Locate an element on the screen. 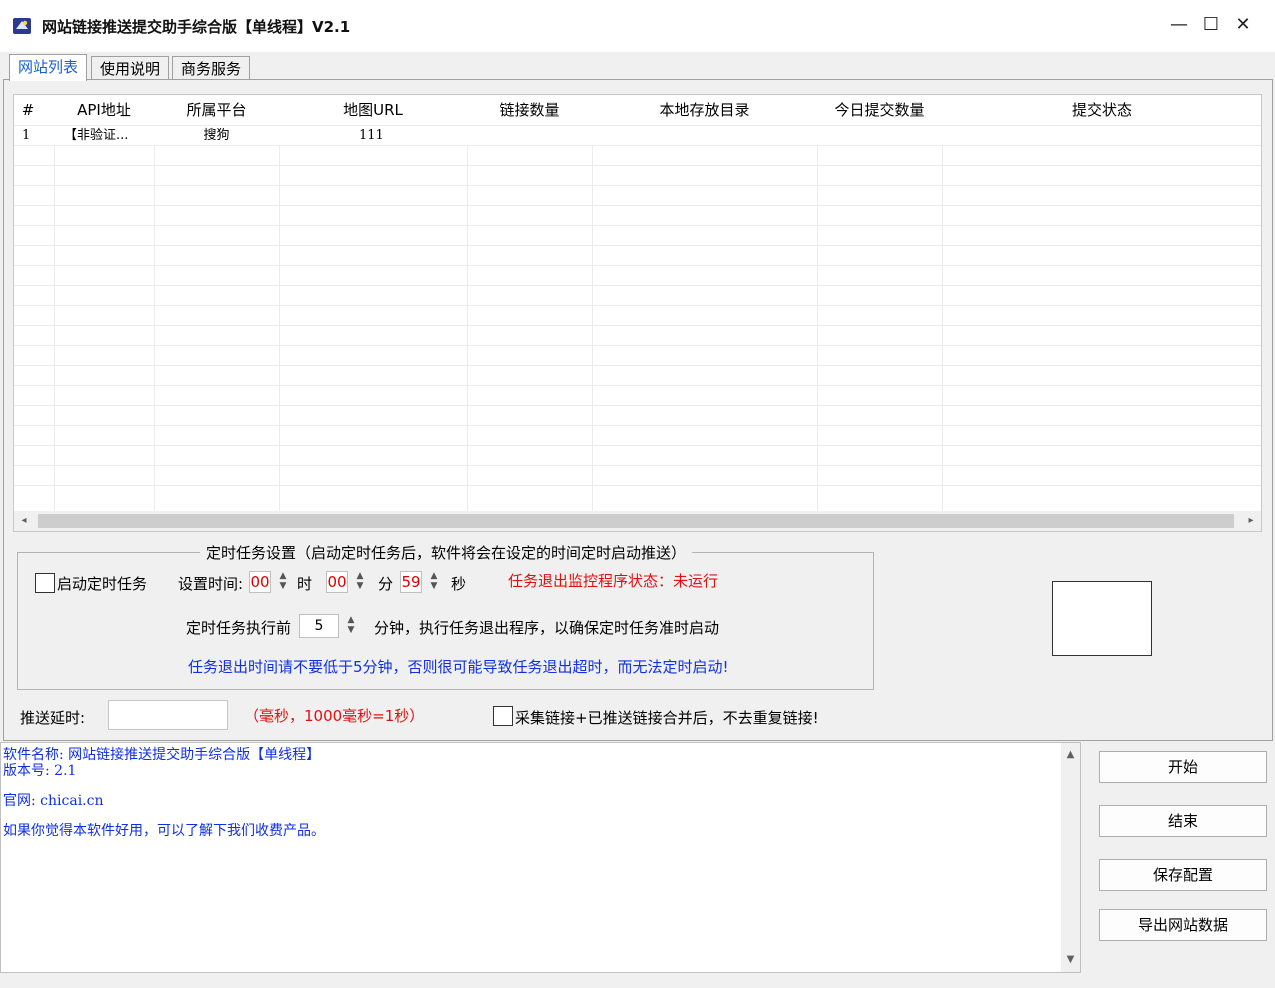  tab-strip: 网站列表 使用说明 商务服务 is located at coordinates (637, 66).